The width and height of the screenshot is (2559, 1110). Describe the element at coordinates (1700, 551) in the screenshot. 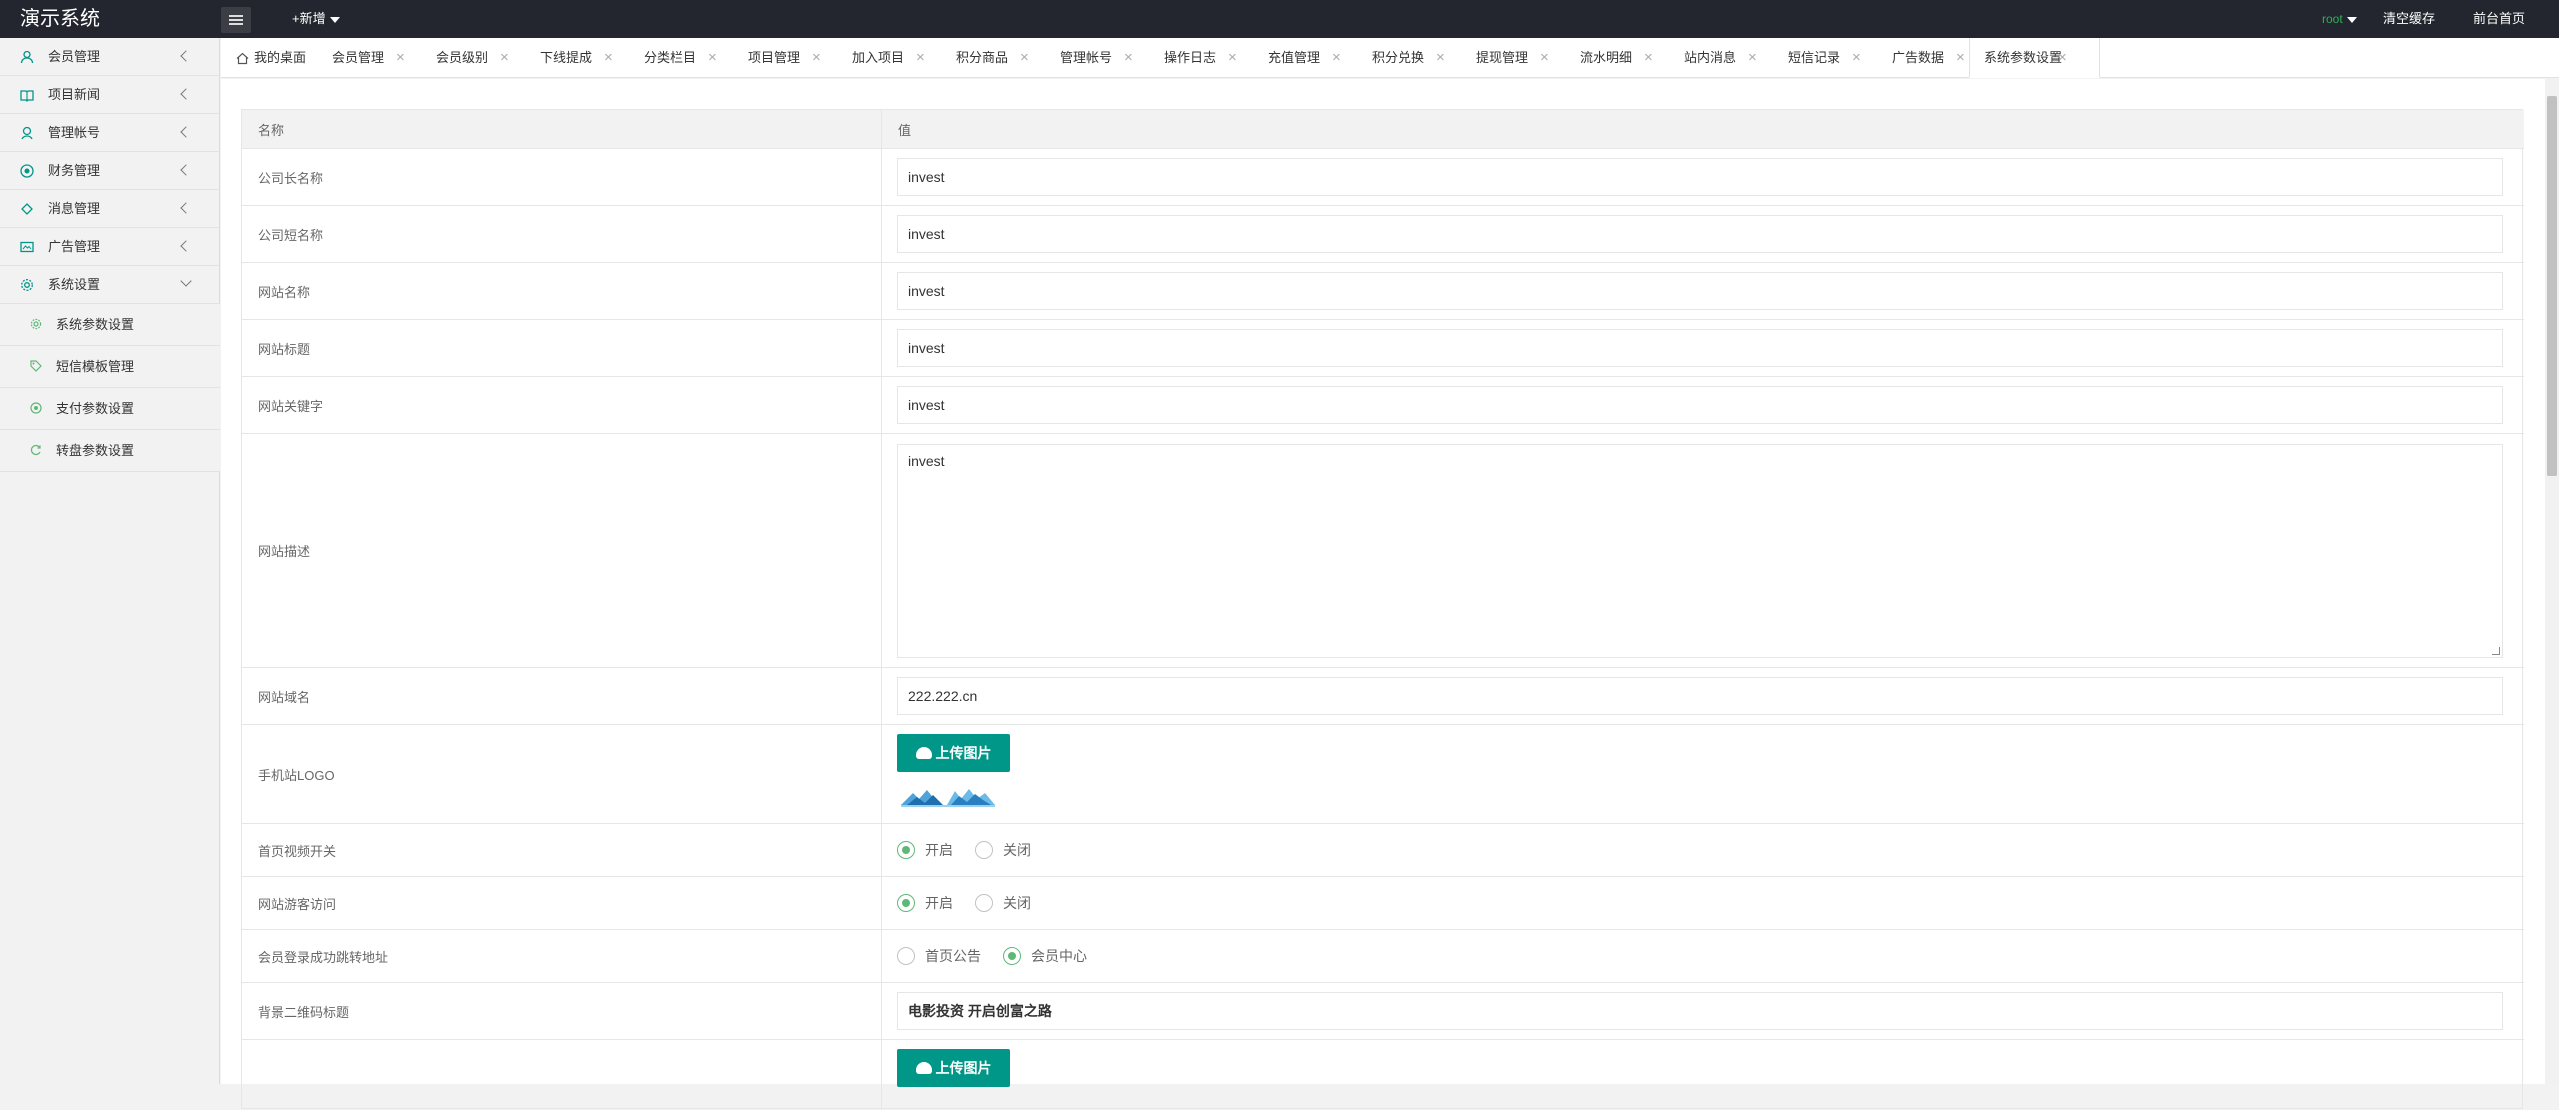

I see `site-description-textarea: invest` at that location.